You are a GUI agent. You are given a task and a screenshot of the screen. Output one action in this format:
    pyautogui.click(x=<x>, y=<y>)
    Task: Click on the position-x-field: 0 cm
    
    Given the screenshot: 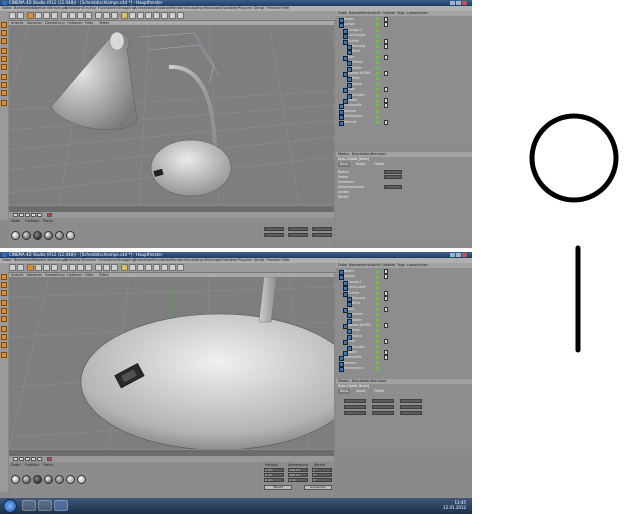 What is the action you would take?
    pyautogui.click(x=274, y=470)
    